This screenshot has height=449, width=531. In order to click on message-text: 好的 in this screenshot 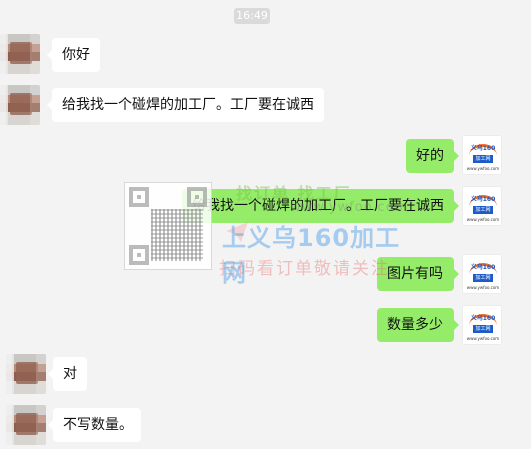, I will do `click(430, 156)`.